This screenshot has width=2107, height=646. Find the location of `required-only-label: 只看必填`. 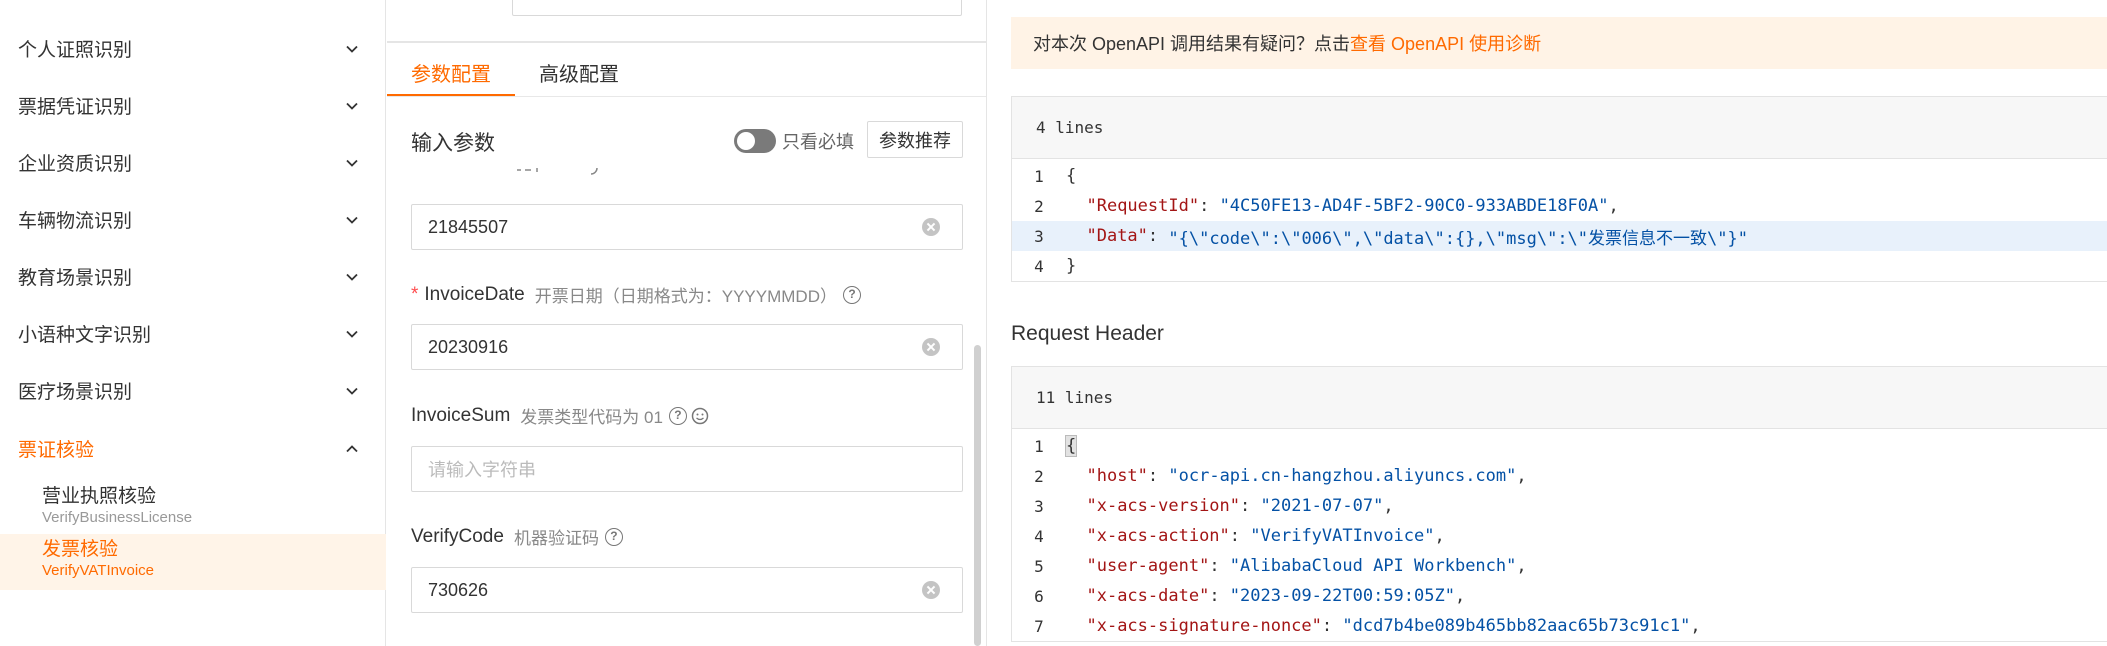

required-only-label: 只看必填 is located at coordinates (818, 142).